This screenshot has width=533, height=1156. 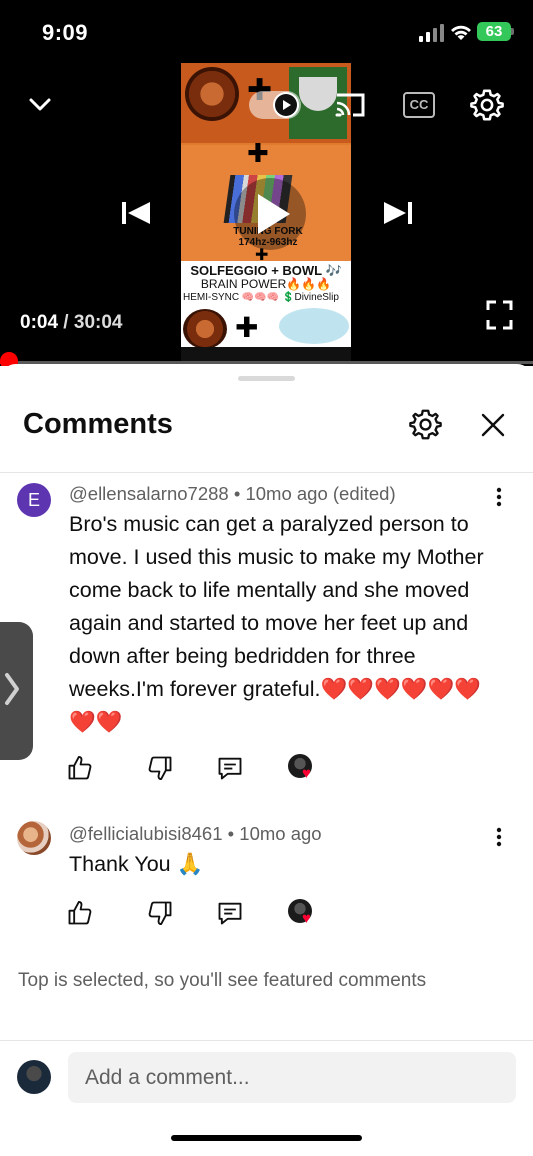 What do you see at coordinates (314, 326) in the screenshot?
I see `meditation-image` at bounding box center [314, 326].